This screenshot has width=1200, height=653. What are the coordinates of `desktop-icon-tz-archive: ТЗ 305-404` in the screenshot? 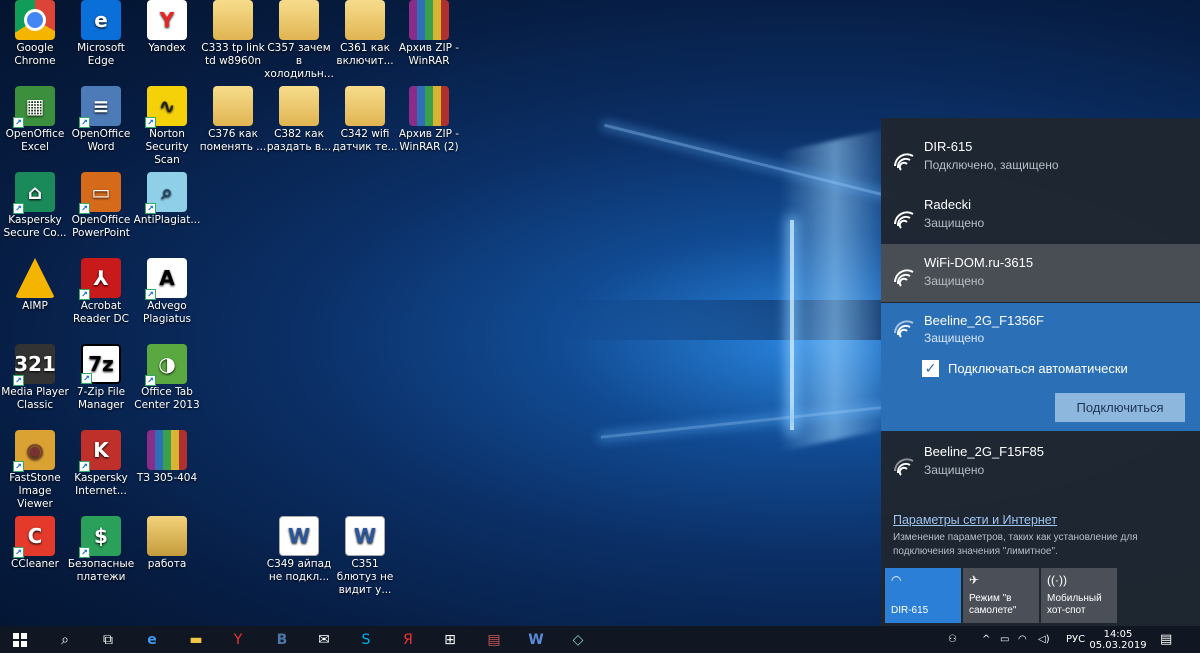 It's located at (167, 457).